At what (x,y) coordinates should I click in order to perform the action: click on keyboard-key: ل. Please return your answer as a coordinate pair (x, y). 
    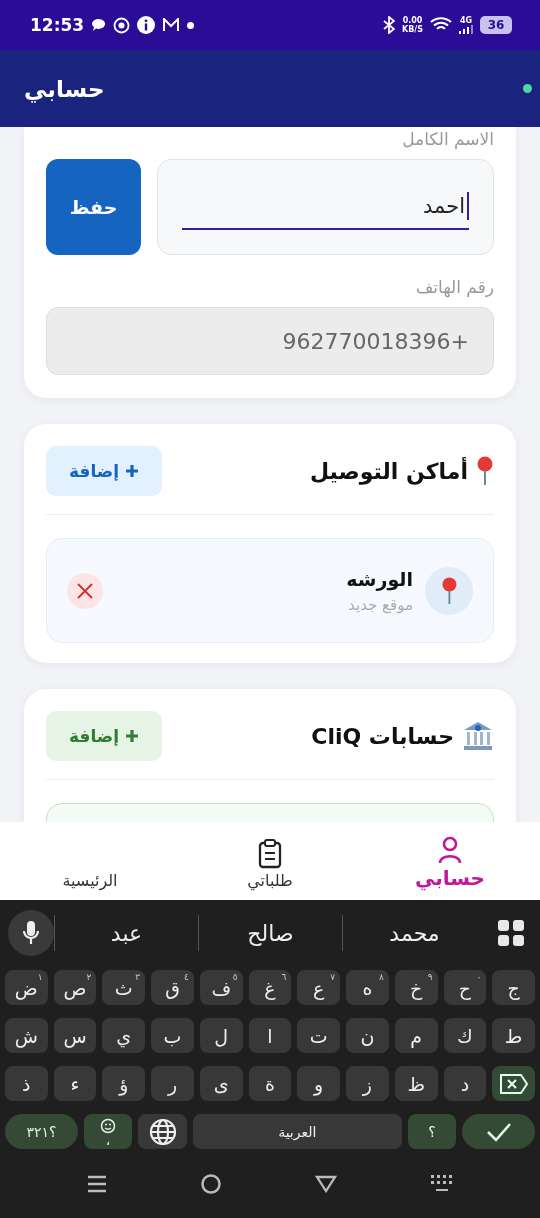
    Looking at the image, I should click on (221, 1035).